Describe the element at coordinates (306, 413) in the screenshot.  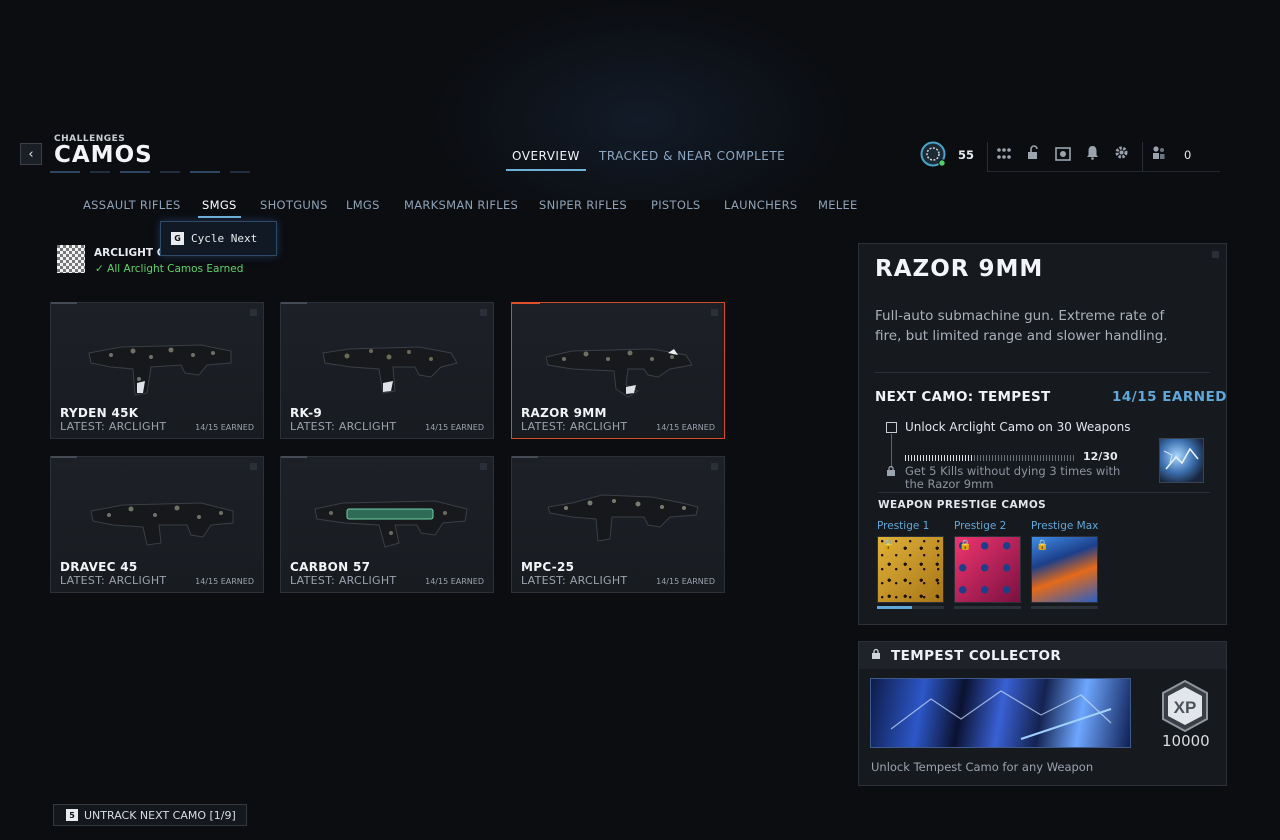
I see `weapon-name: RK-9` at that location.